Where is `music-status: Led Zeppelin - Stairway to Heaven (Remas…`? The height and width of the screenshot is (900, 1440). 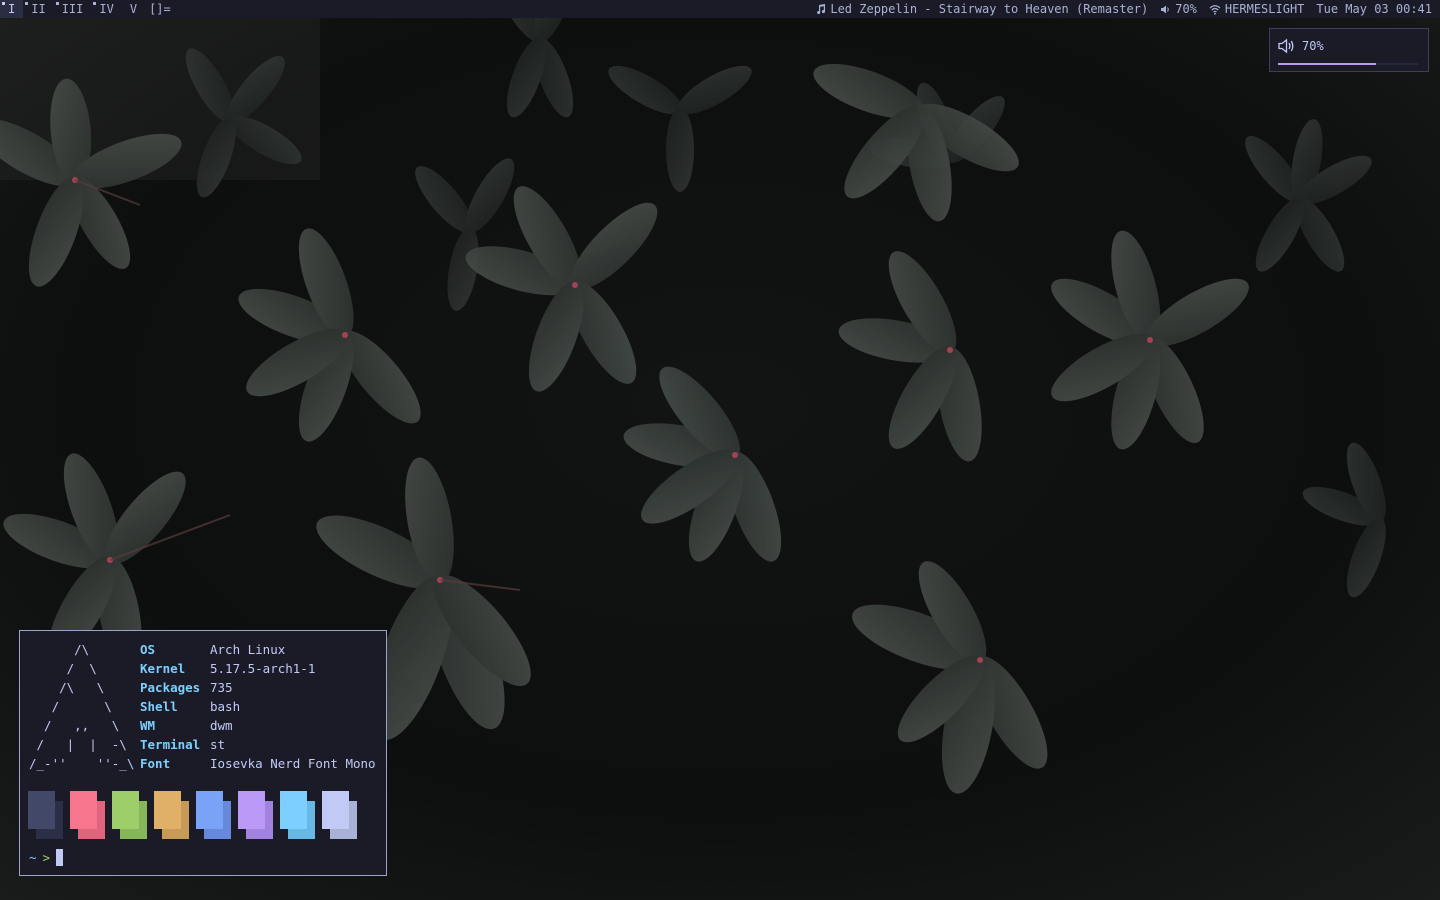
music-status: Led Zeppelin - Stairway to Heaven (Remas… is located at coordinates (981, 9).